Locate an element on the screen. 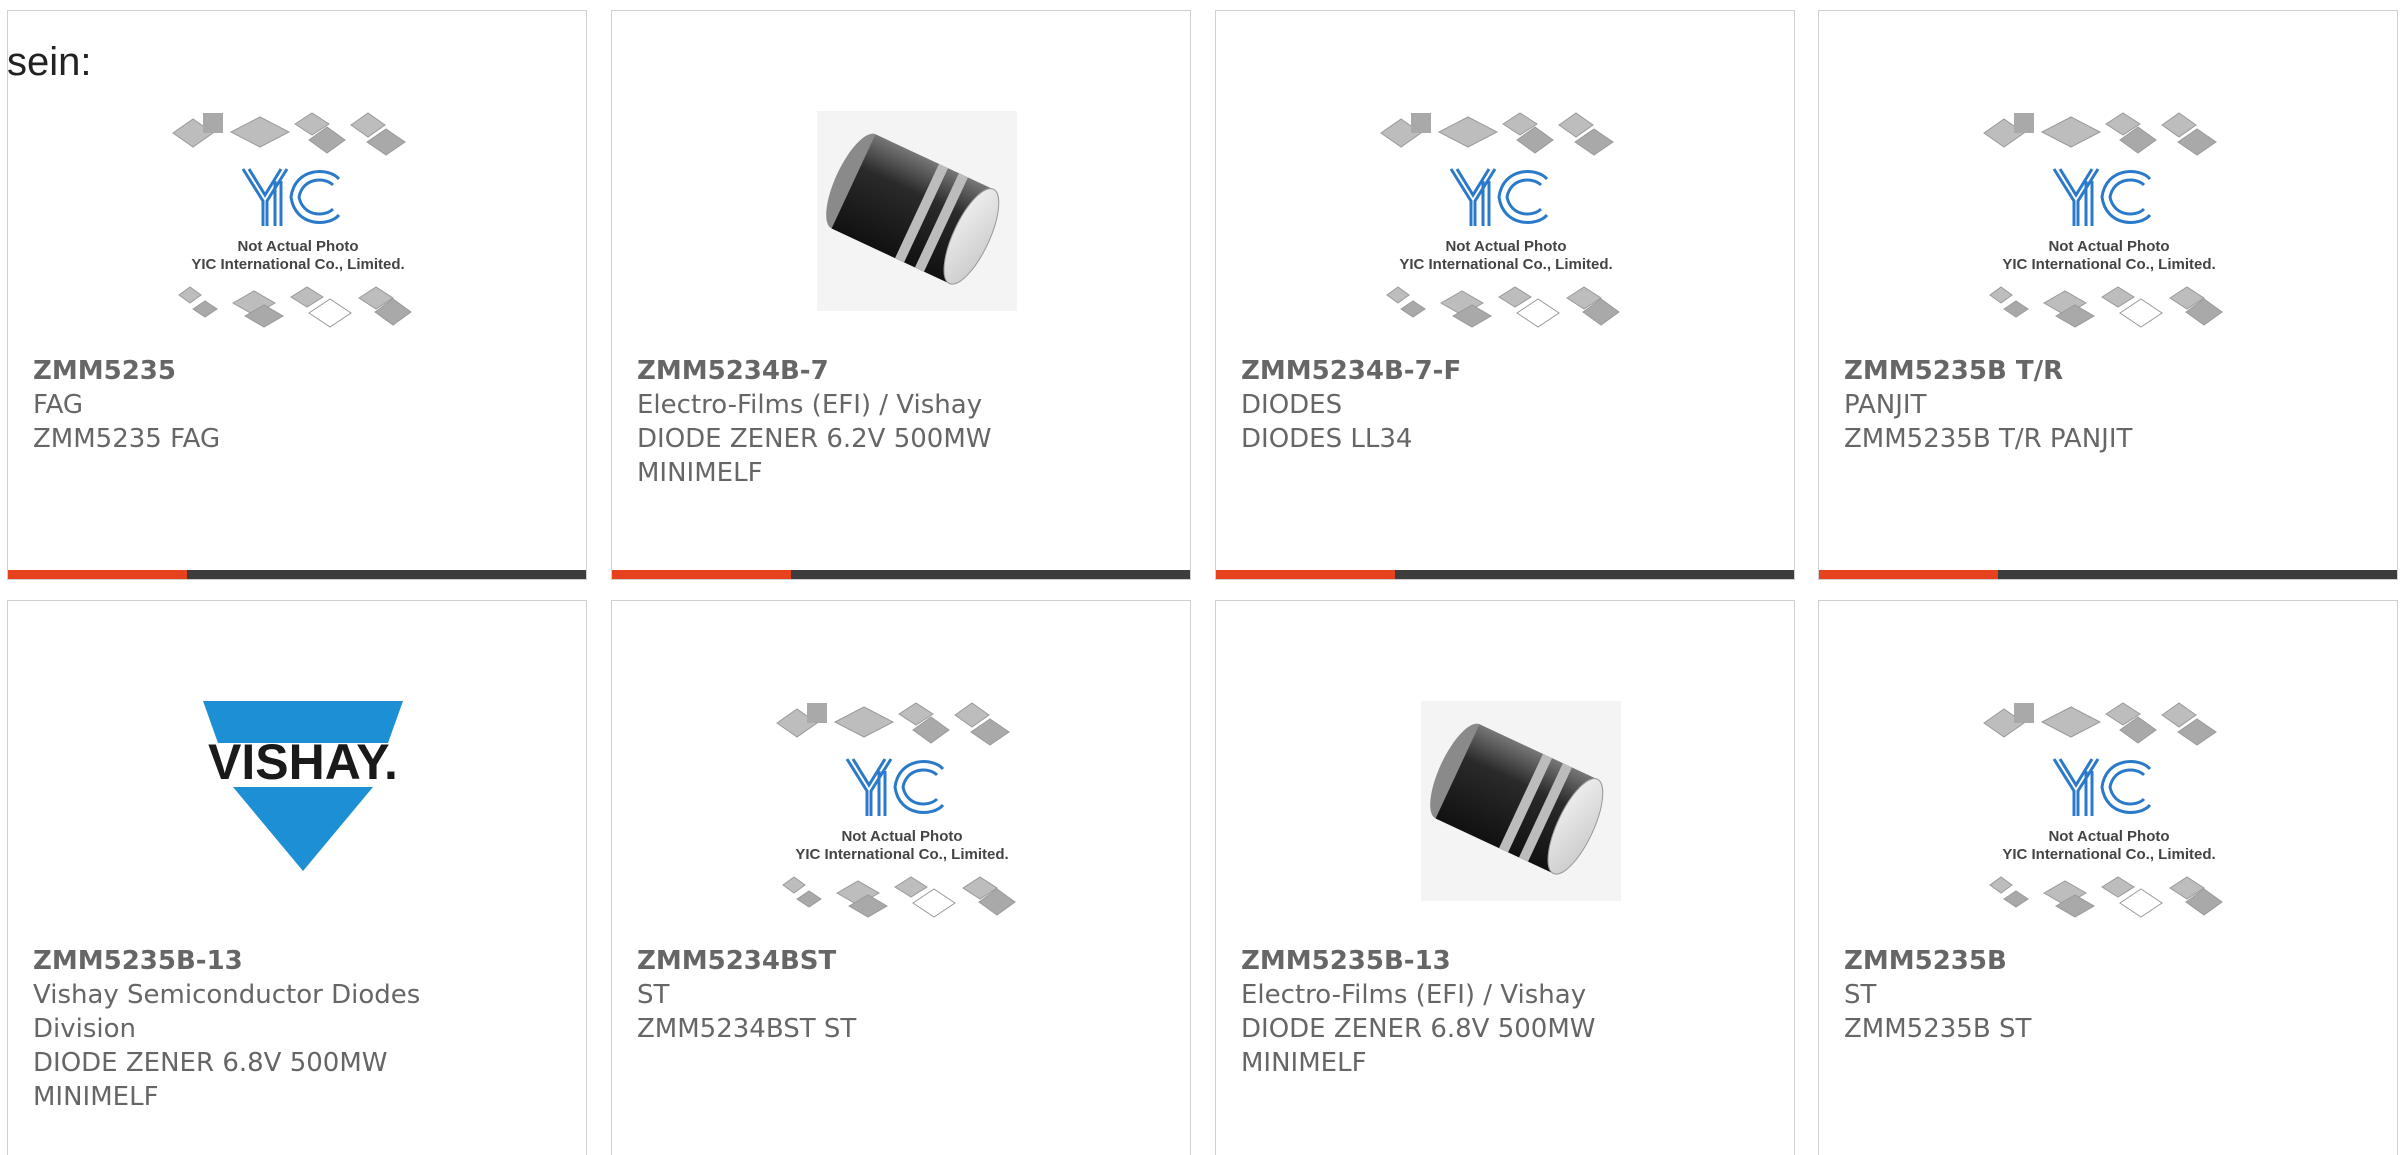 The width and height of the screenshot is (2400, 1155). part-number-link: ZMM5234B-7-F is located at coordinates (1507, 371).